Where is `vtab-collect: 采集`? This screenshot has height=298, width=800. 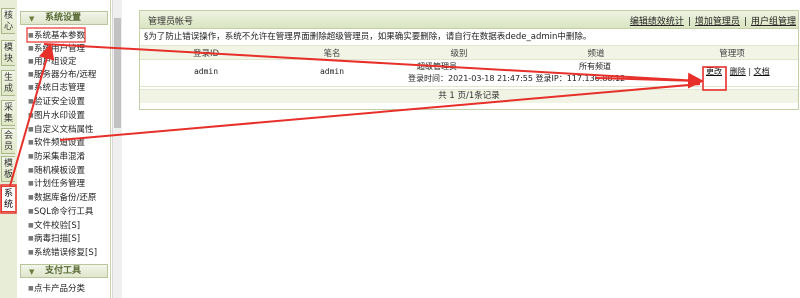
vtab-collect: 采集 is located at coordinates (8, 113).